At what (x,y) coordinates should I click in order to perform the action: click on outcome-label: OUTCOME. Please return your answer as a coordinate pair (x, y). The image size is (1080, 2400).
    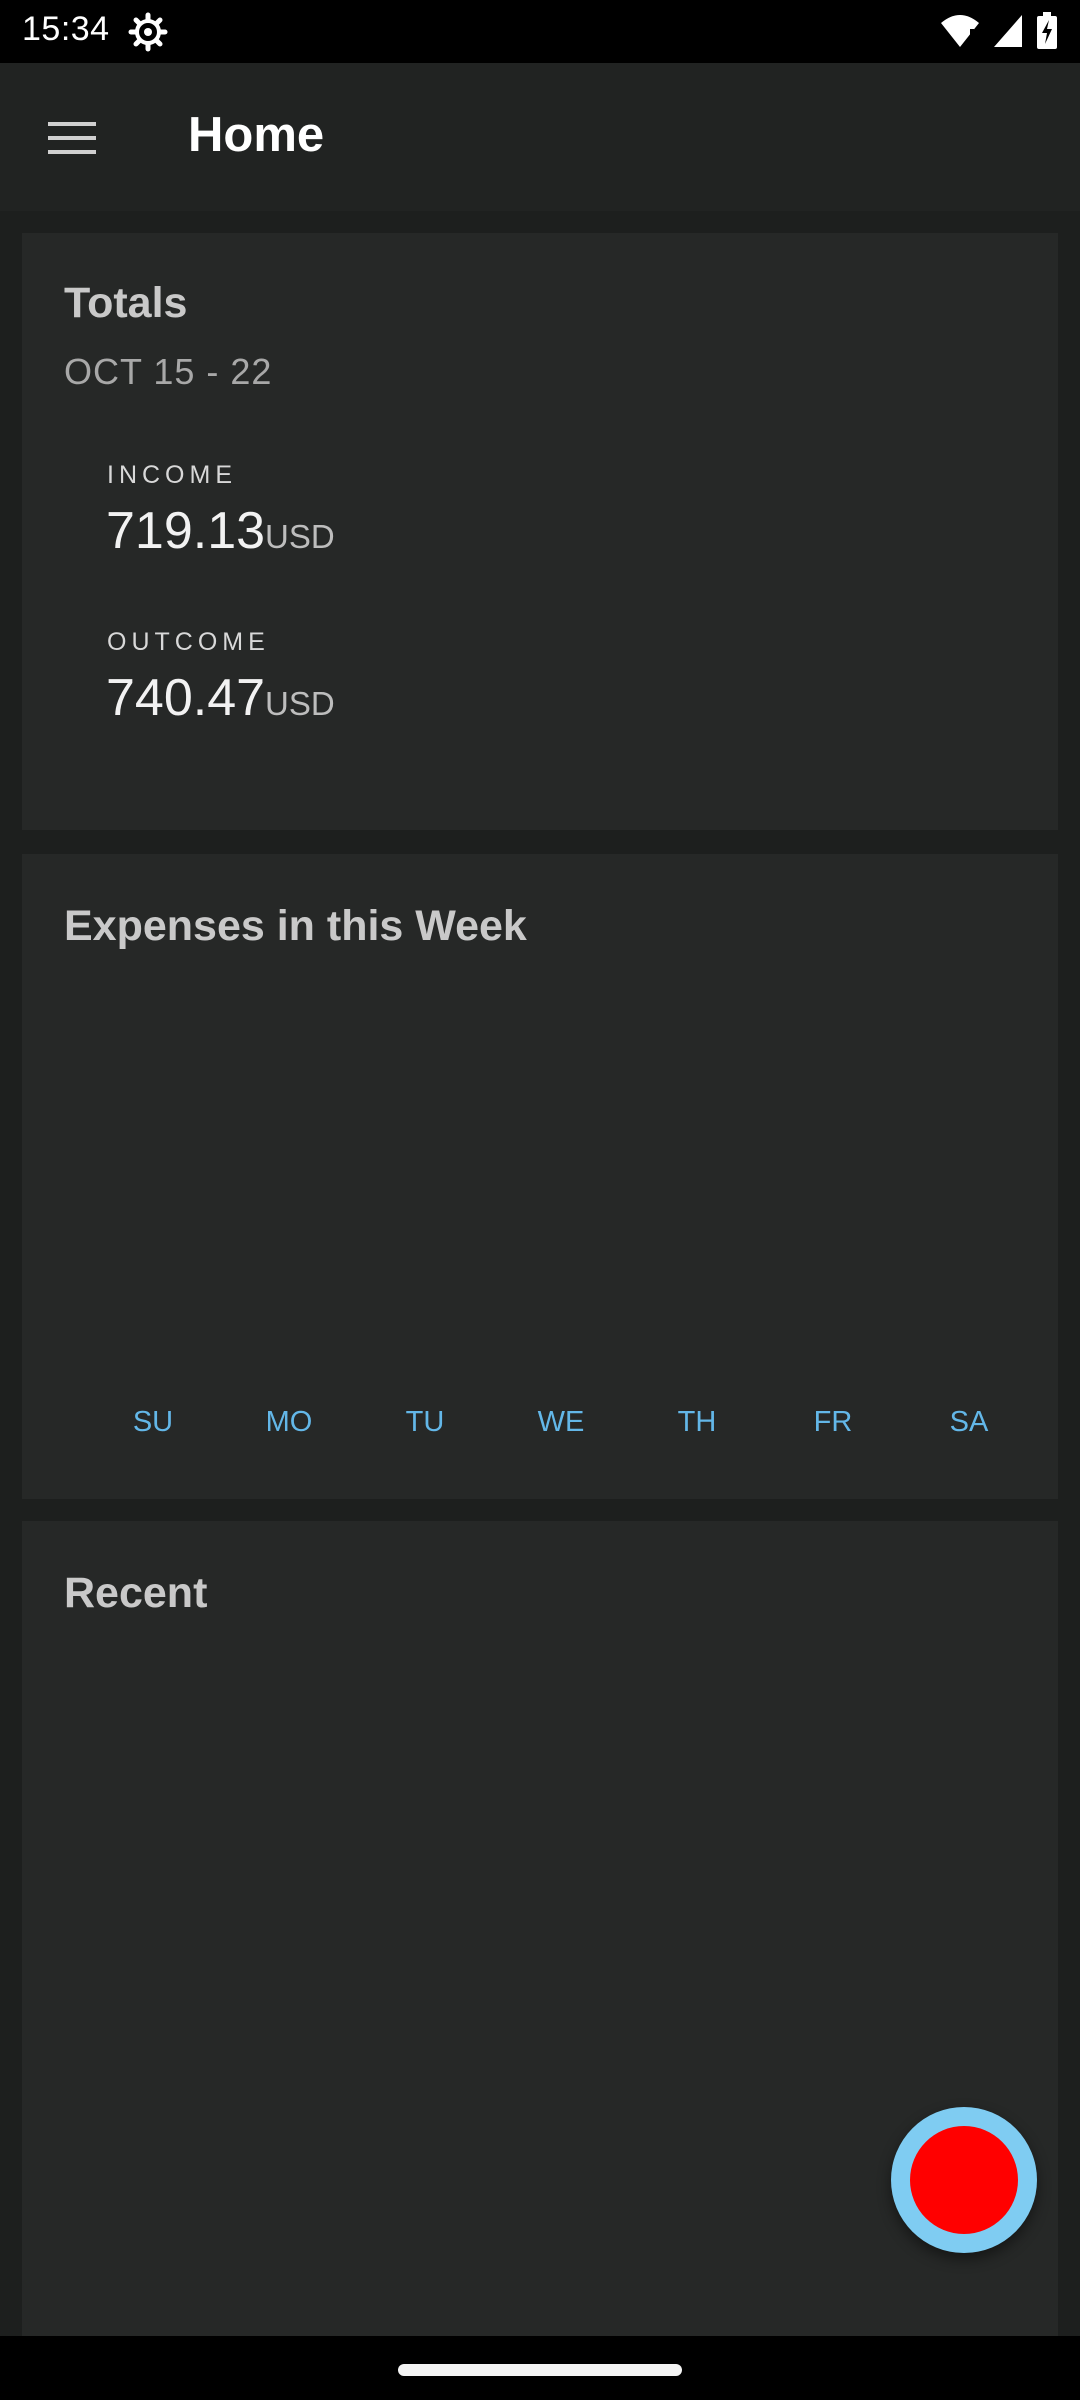
    Looking at the image, I should click on (188, 642).